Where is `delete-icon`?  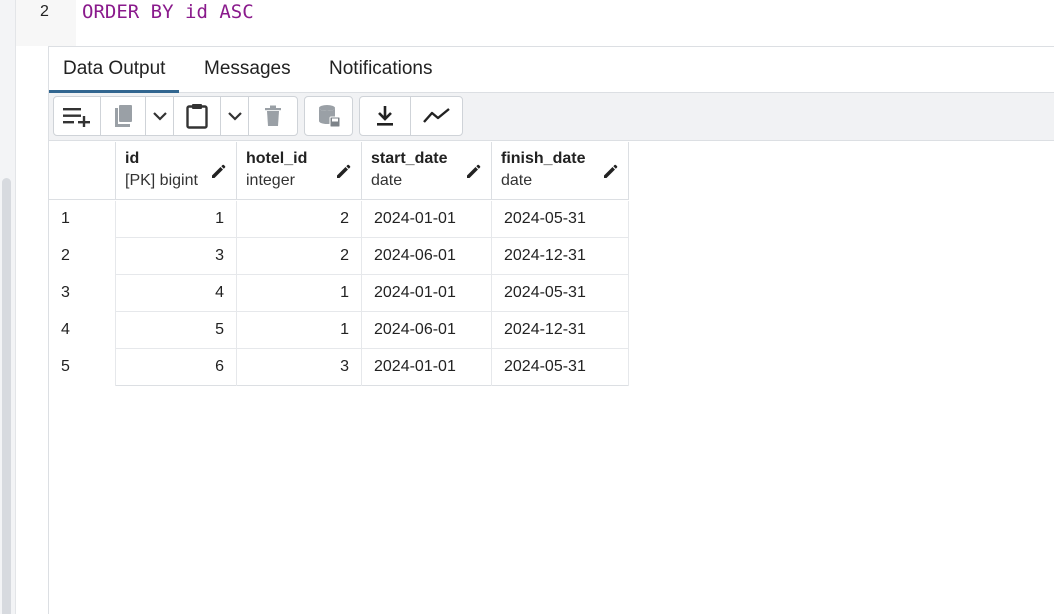
delete-icon is located at coordinates (273, 115).